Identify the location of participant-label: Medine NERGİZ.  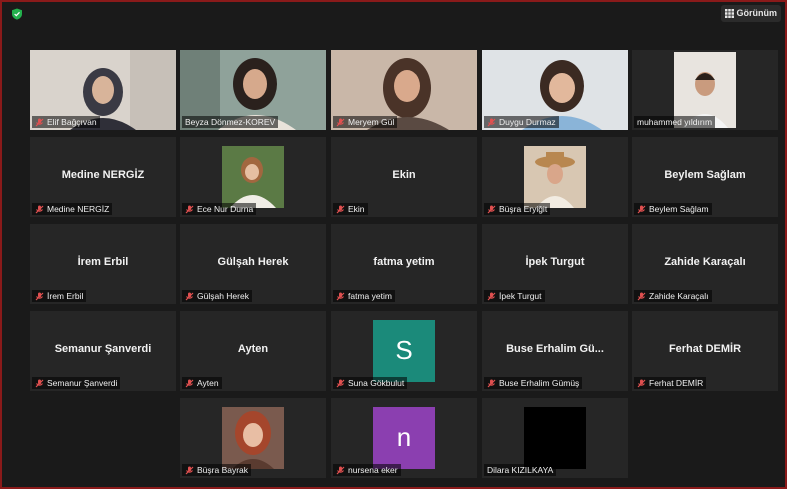
(72, 209).